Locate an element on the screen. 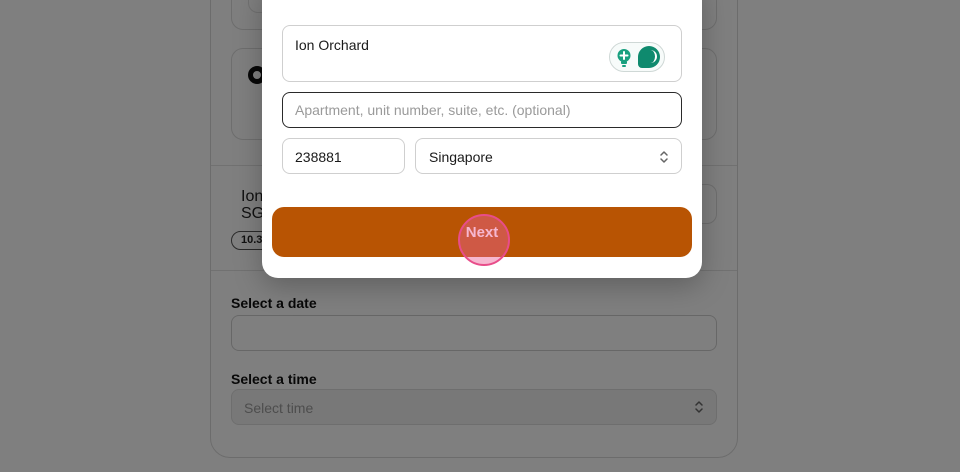  next-button: Next is located at coordinates (482, 232).